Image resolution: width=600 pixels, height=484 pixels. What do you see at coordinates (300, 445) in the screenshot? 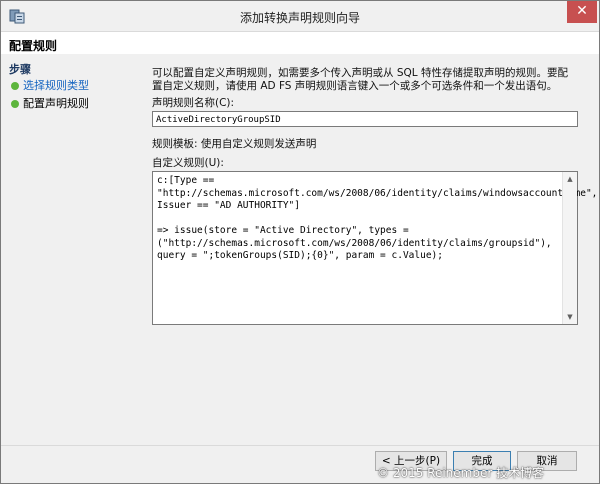
I see `footer-divider` at bounding box center [300, 445].